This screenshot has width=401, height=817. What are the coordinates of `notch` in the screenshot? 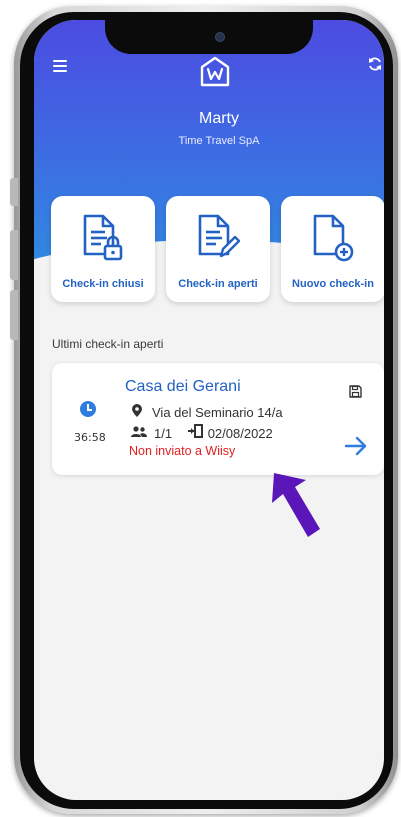 It's located at (209, 37).